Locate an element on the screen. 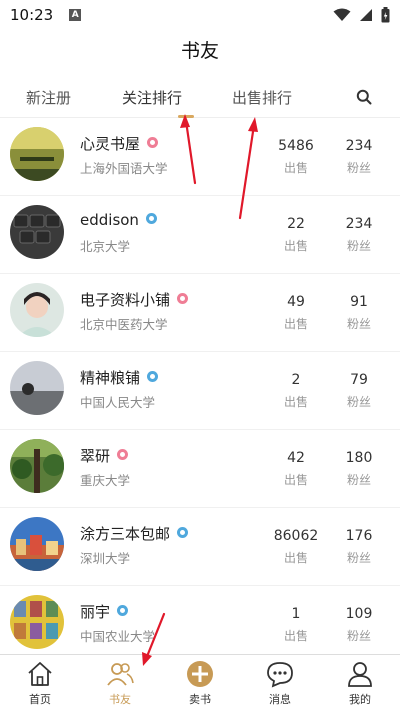 The height and width of the screenshot is (710, 400). home-icon is located at coordinates (40, 674).